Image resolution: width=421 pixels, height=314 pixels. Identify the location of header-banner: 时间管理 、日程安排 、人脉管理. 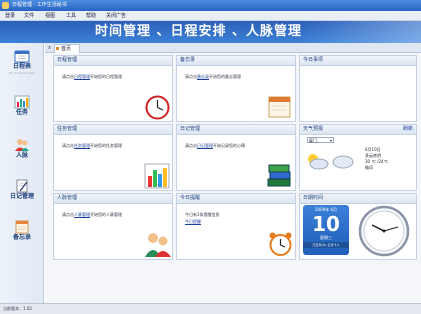
(210, 32).